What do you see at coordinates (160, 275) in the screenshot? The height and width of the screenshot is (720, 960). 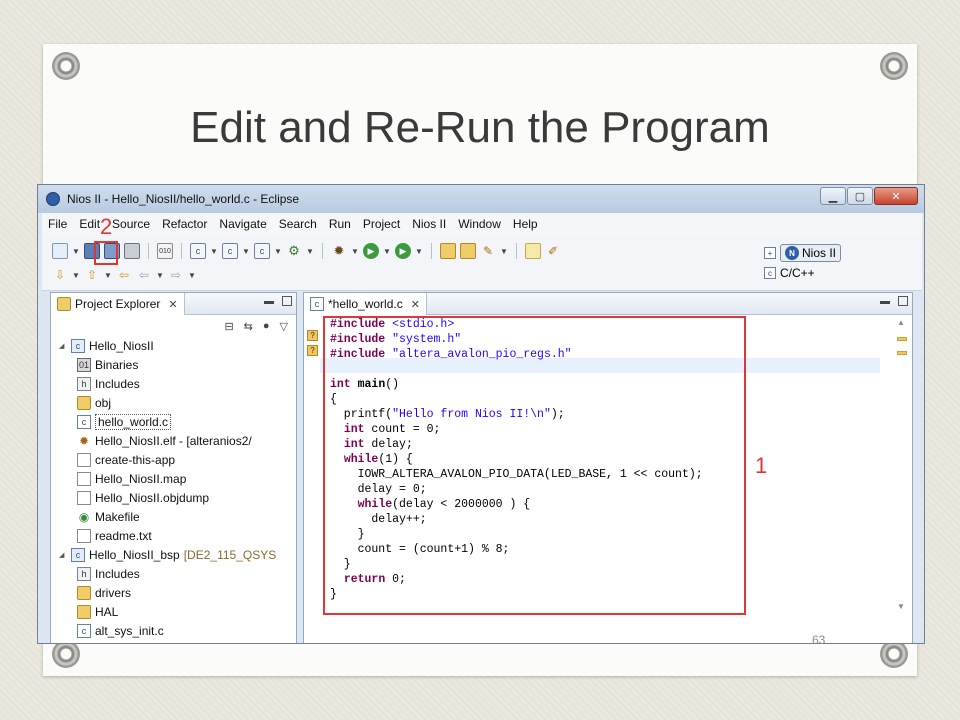 I see `back-dropdown-icon: ▼` at bounding box center [160, 275].